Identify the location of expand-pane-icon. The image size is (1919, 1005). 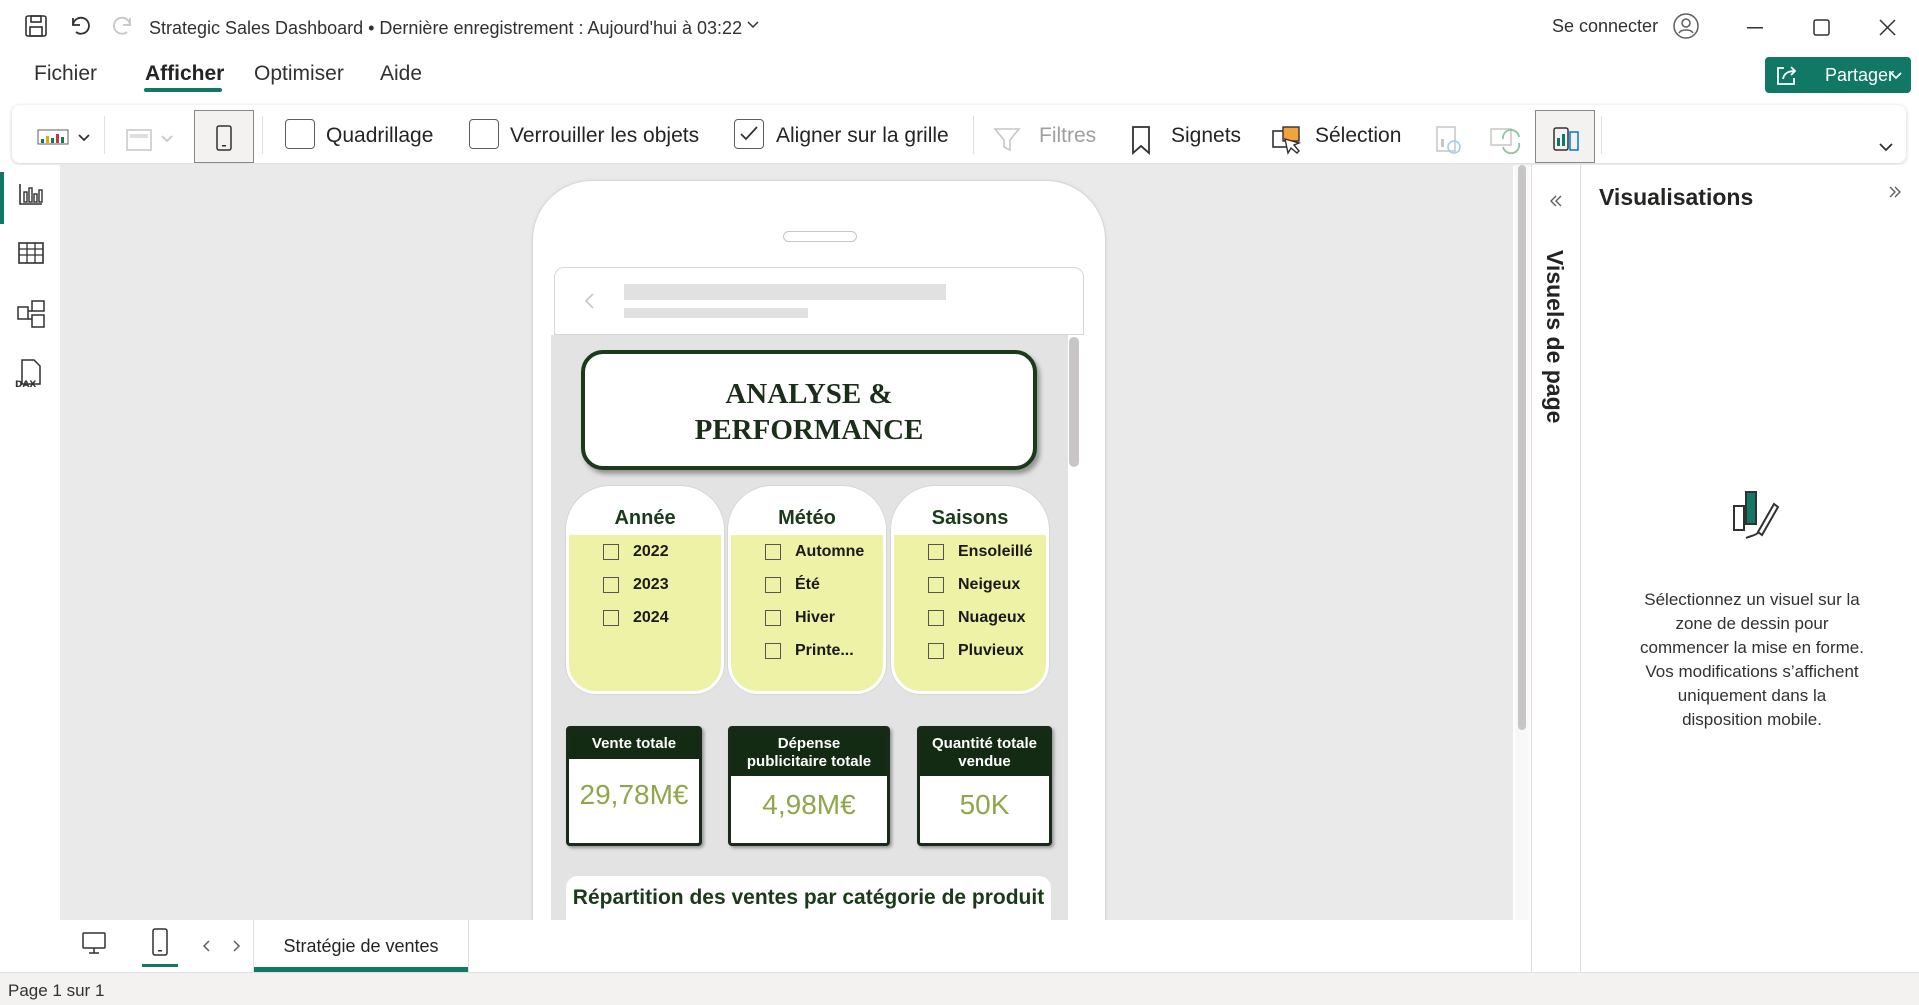
(1556, 201).